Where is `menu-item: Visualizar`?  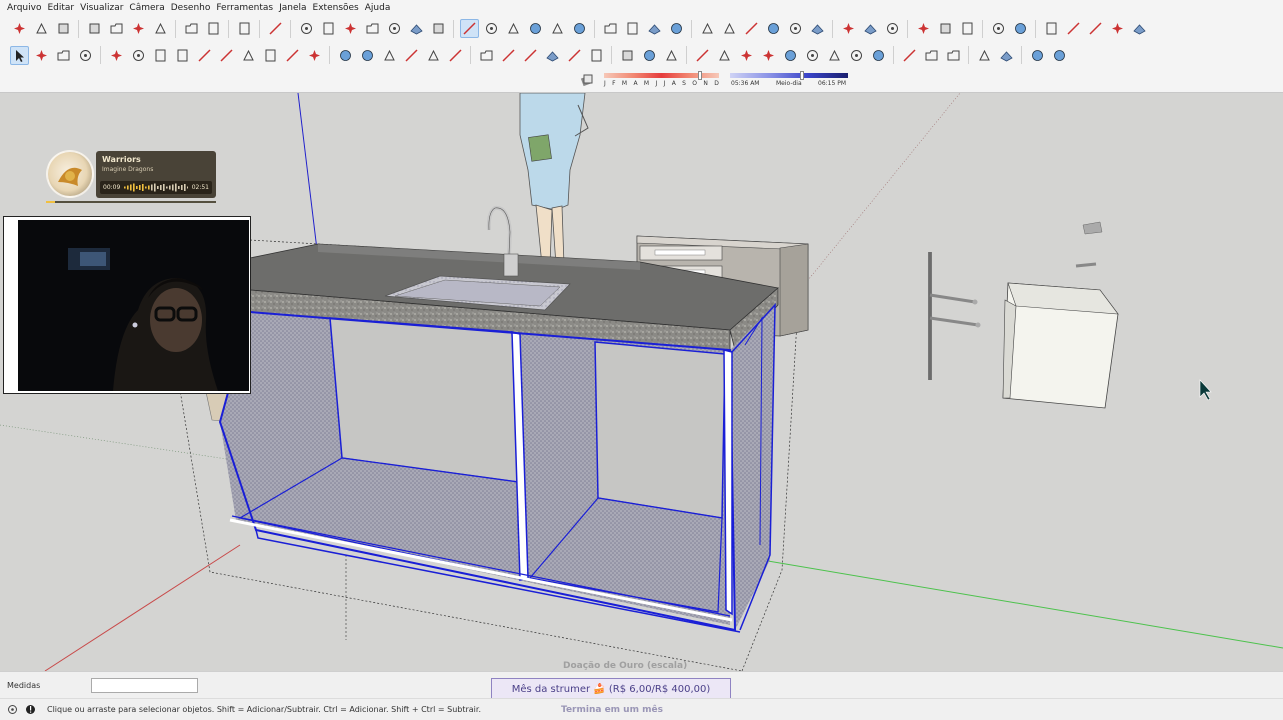
menu-item: Visualizar is located at coordinates (101, 8).